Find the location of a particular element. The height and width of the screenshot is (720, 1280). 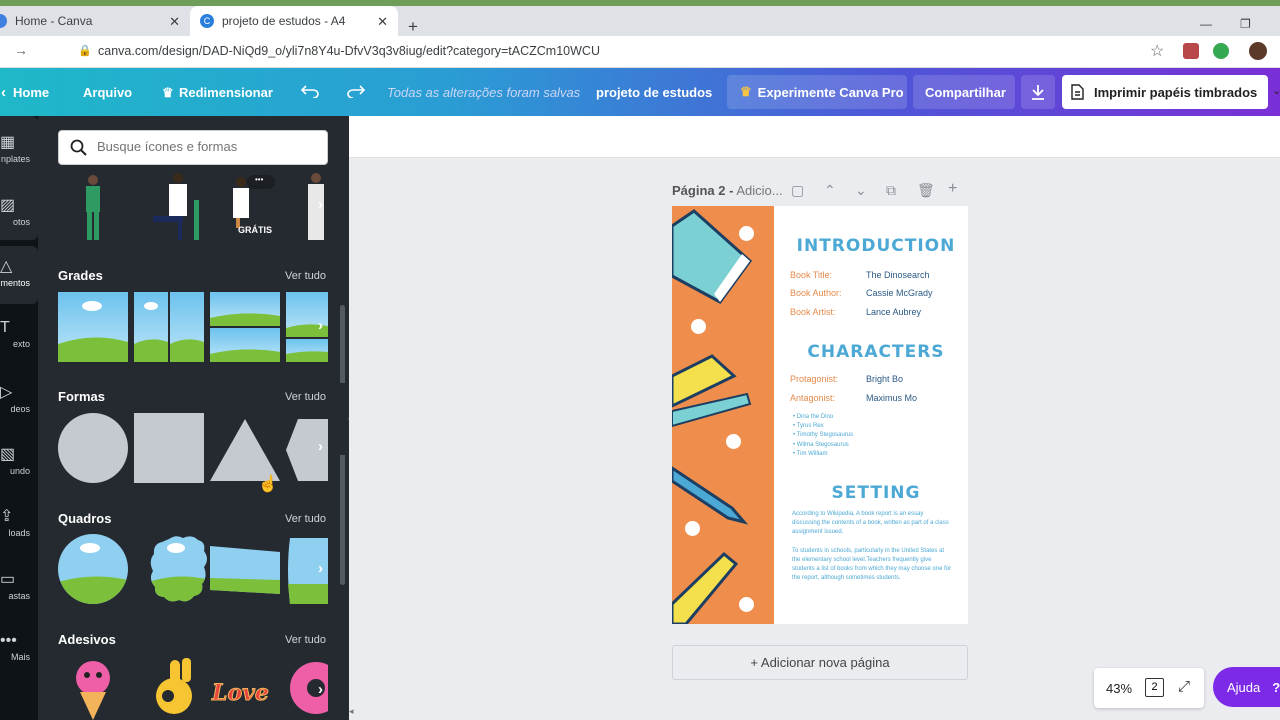

file-menu: Arquivo is located at coordinates (107, 92).